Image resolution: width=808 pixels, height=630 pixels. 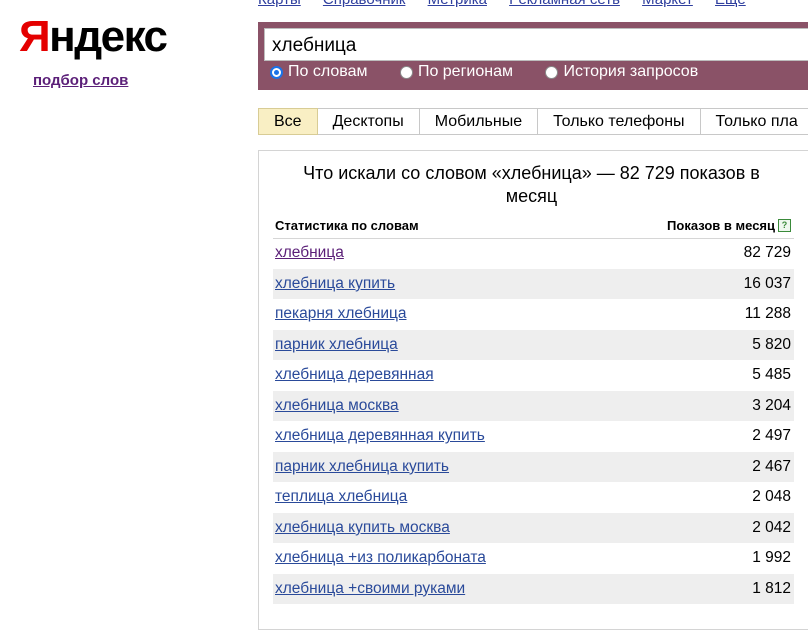 What do you see at coordinates (784, 225) in the screenshot?
I see `help-icon: ?` at bounding box center [784, 225].